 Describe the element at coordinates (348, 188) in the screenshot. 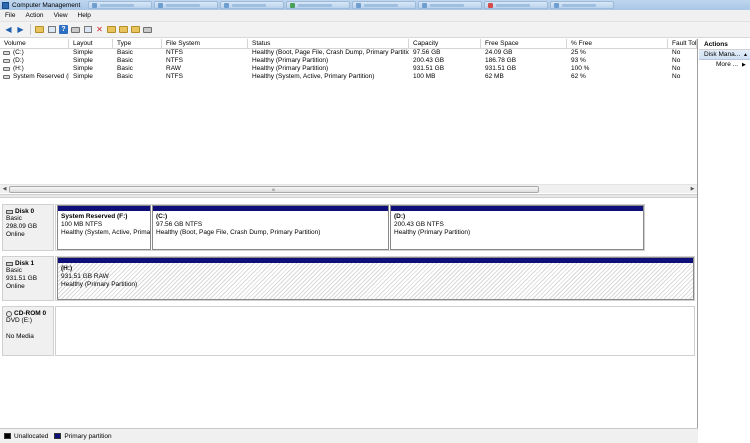

I see `horizontal-scrollbar: ◀ III ▶` at that location.